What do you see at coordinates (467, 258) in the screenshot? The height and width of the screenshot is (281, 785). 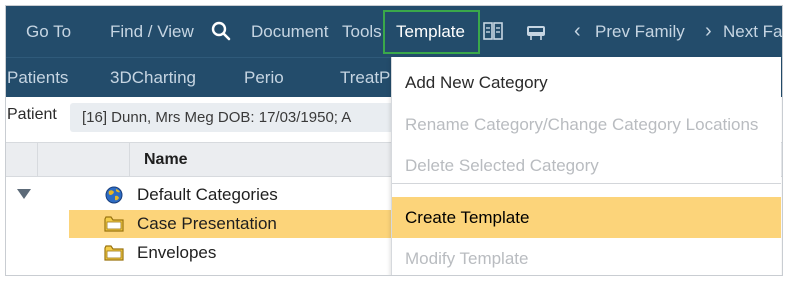 I see `menu-item-modify-template: Modify Template` at bounding box center [467, 258].